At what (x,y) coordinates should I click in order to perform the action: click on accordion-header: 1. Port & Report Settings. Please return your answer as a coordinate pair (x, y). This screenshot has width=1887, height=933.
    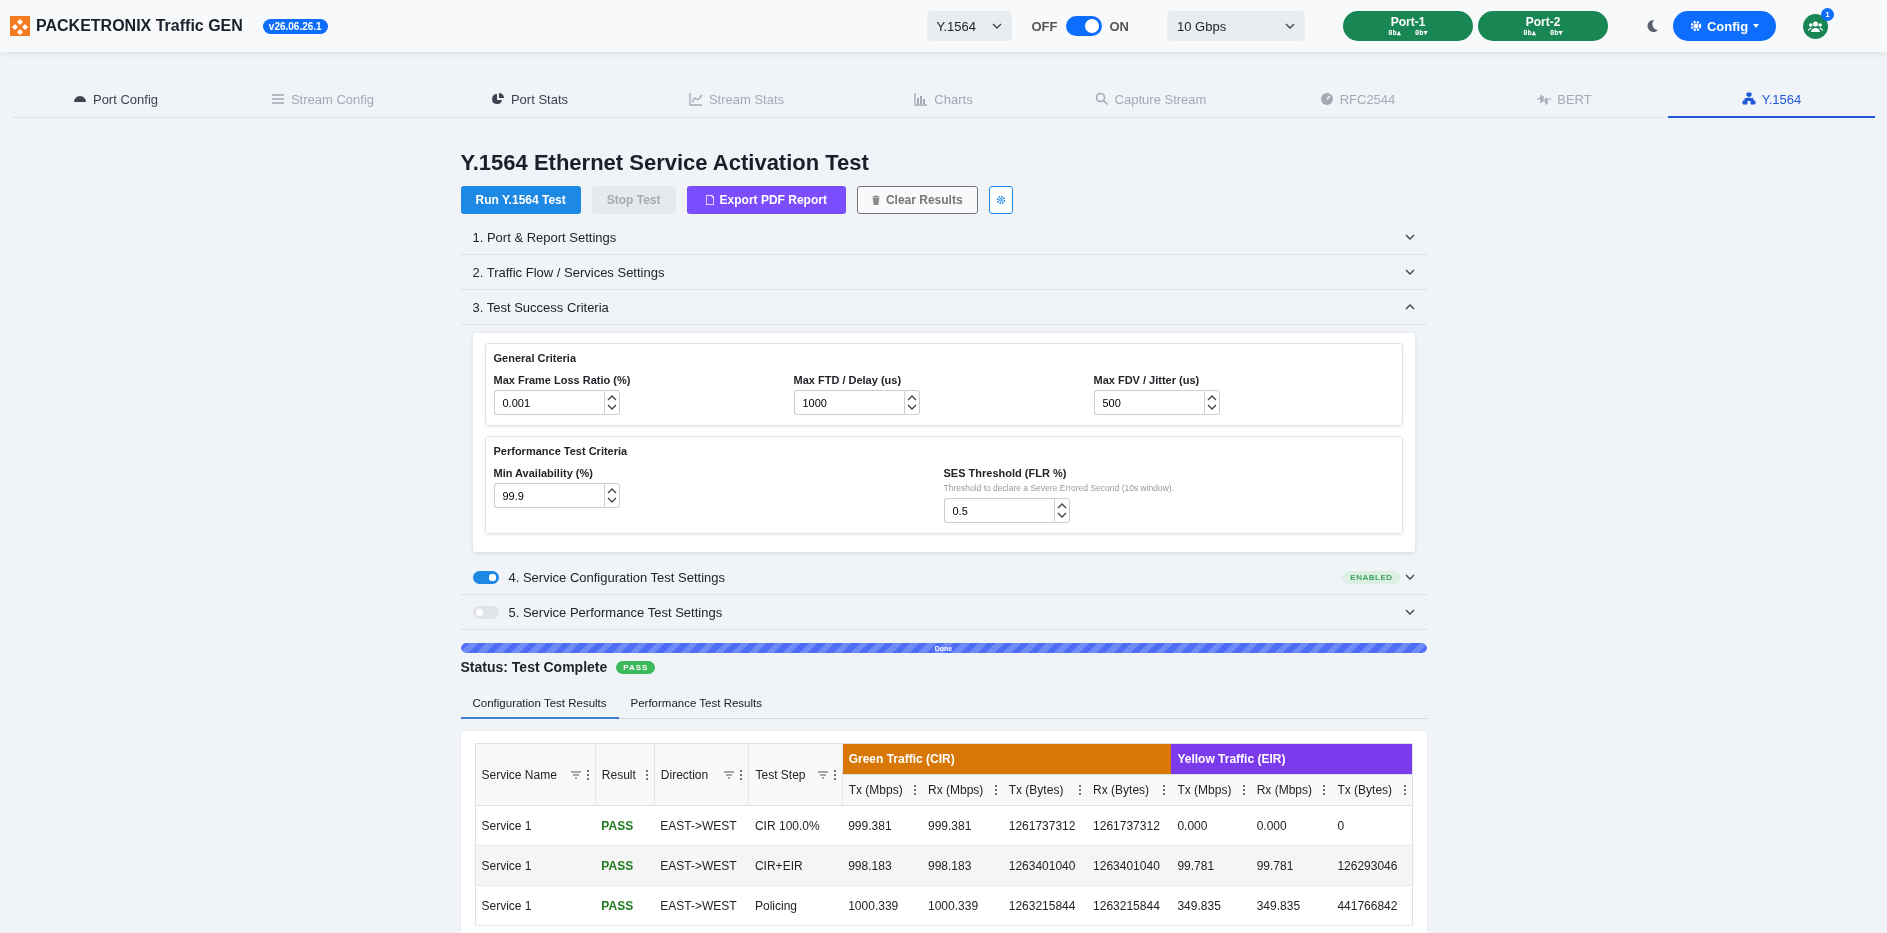
    Looking at the image, I should click on (943, 237).